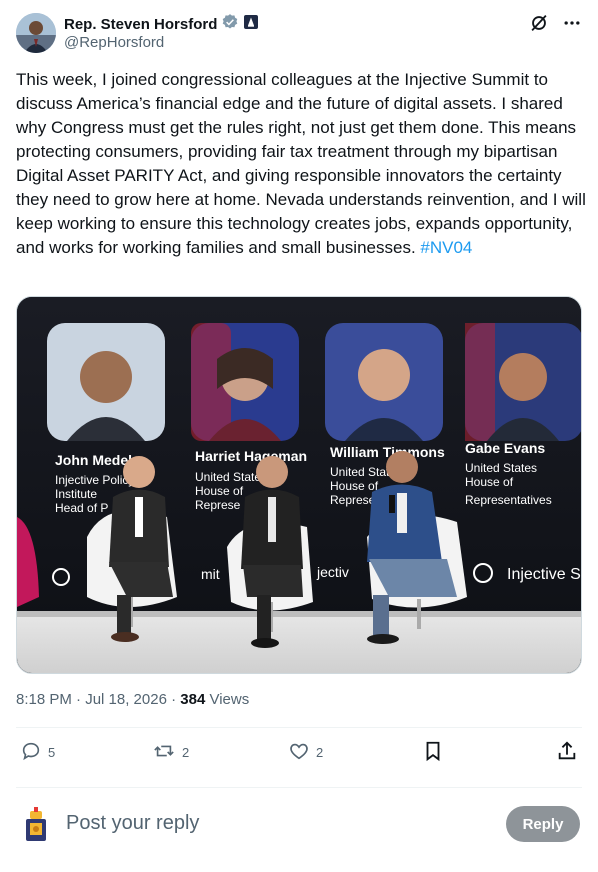  I want to click on like-icon, so click(299, 752).